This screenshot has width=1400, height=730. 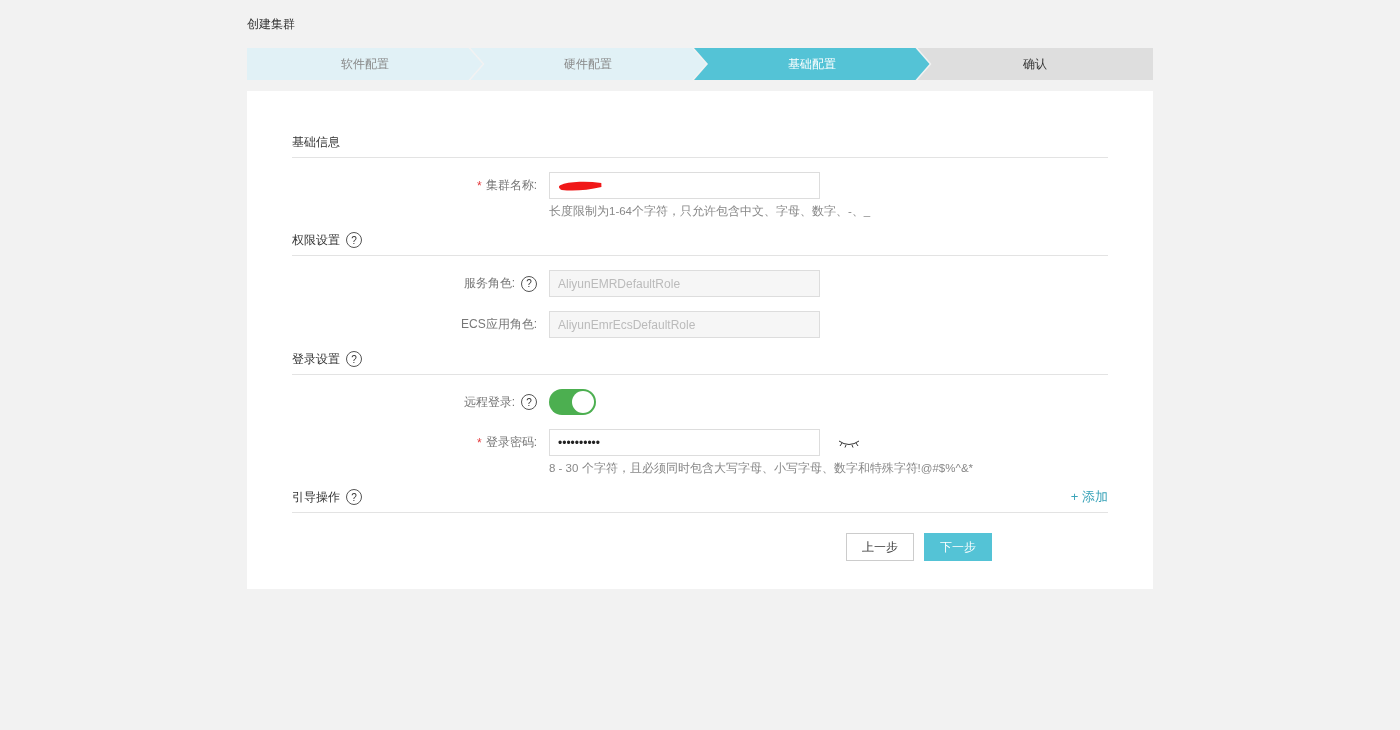 I want to click on cluster-name-field, so click(x=684, y=185).